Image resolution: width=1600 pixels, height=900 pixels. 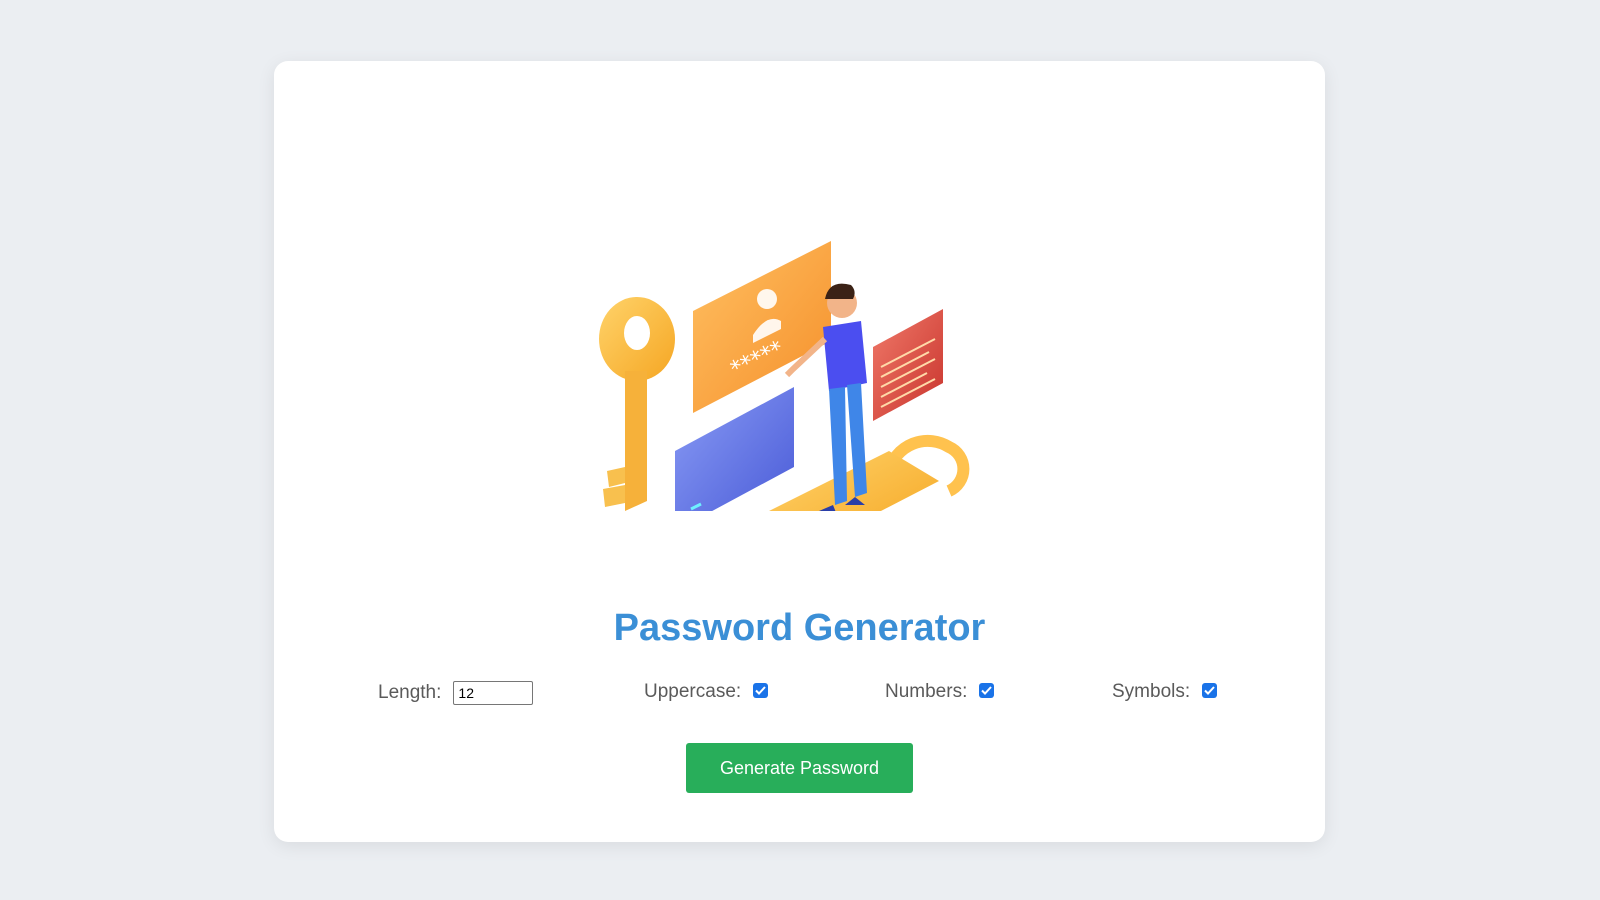 I want to click on code-panel-icon, so click(x=908, y=365).